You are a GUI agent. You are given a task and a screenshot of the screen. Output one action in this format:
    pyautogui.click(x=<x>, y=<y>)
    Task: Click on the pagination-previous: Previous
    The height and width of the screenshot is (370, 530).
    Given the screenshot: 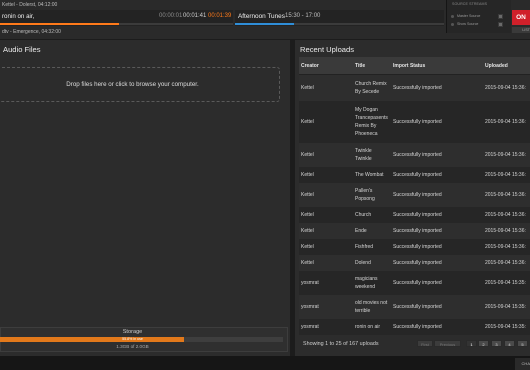 What is the action you would take?
    pyautogui.click(x=447, y=343)
    